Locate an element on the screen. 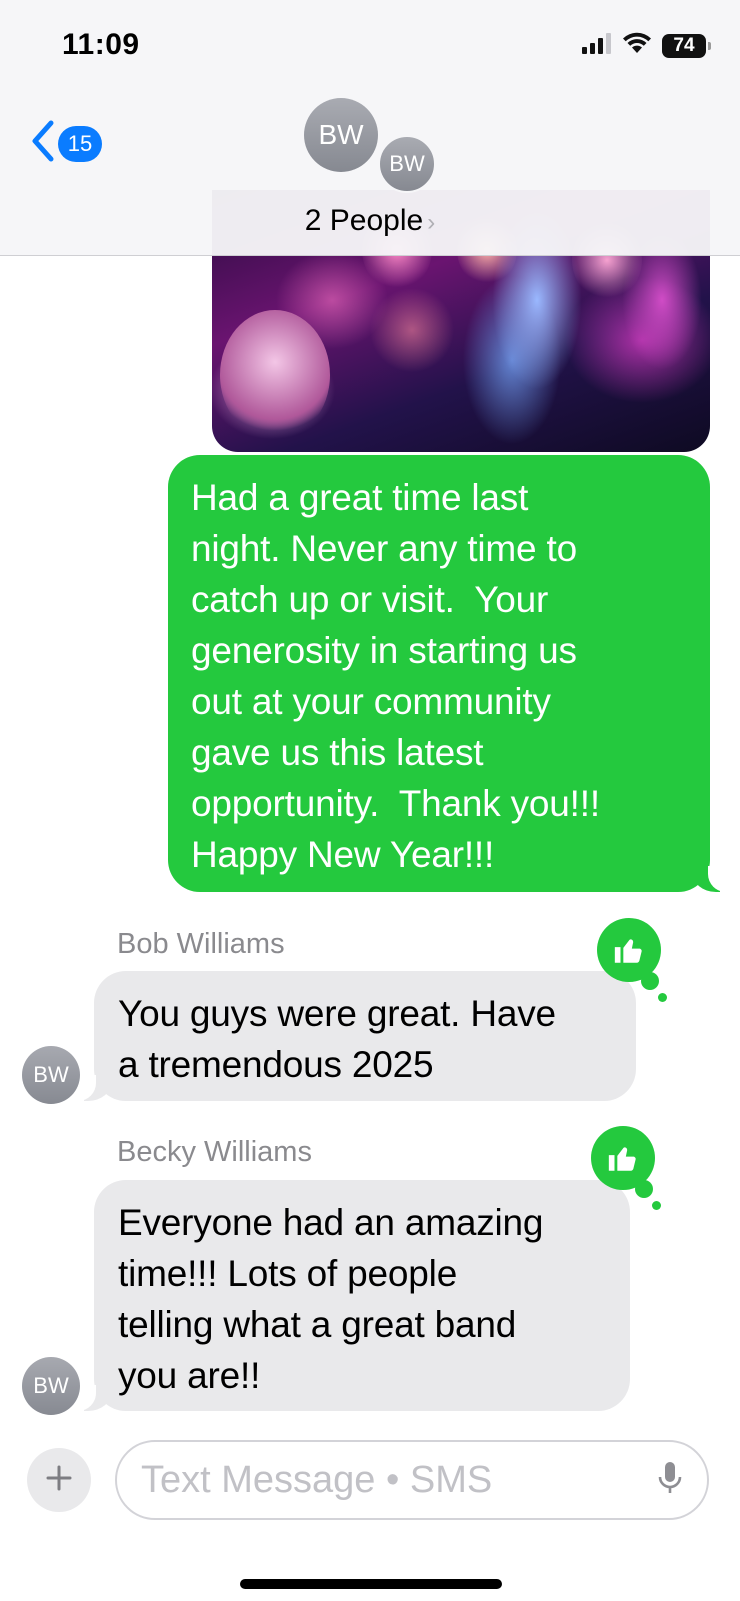 This screenshot has height=1601, width=740. chevron-right-icon: › is located at coordinates (431, 222).